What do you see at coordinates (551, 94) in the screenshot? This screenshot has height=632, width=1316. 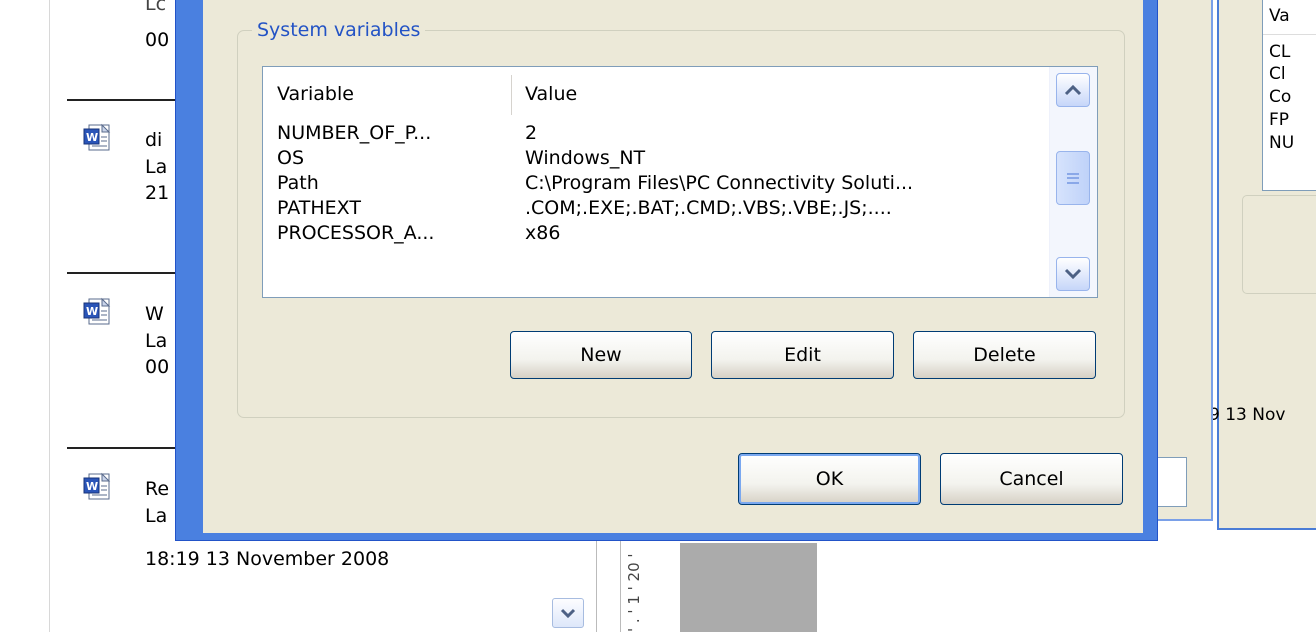 I see `column-header-value: Value` at bounding box center [551, 94].